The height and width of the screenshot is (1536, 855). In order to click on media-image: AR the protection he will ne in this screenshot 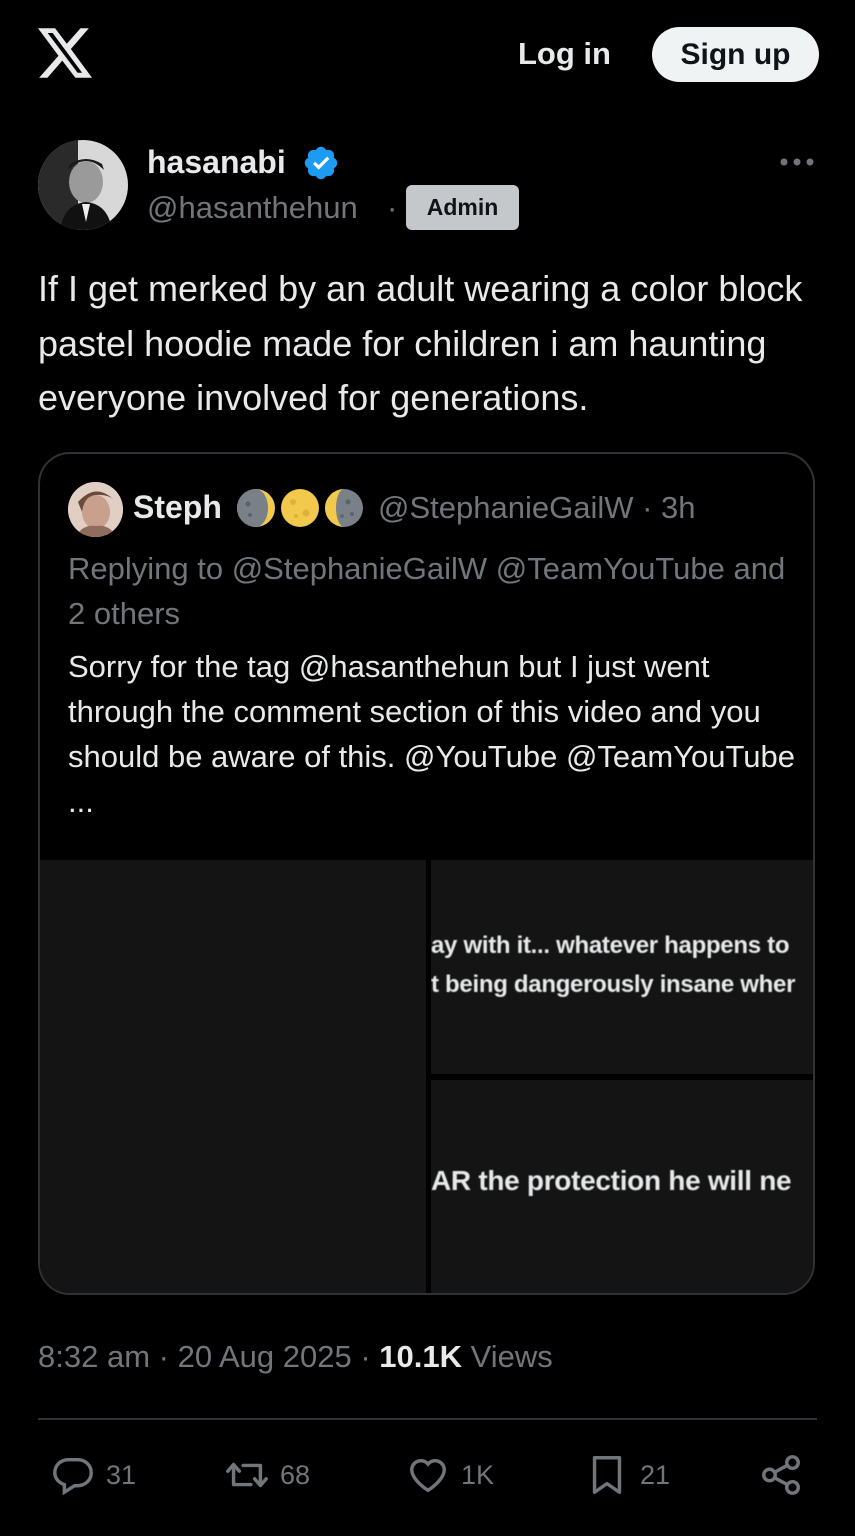, I will do `click(622, 1186)`.